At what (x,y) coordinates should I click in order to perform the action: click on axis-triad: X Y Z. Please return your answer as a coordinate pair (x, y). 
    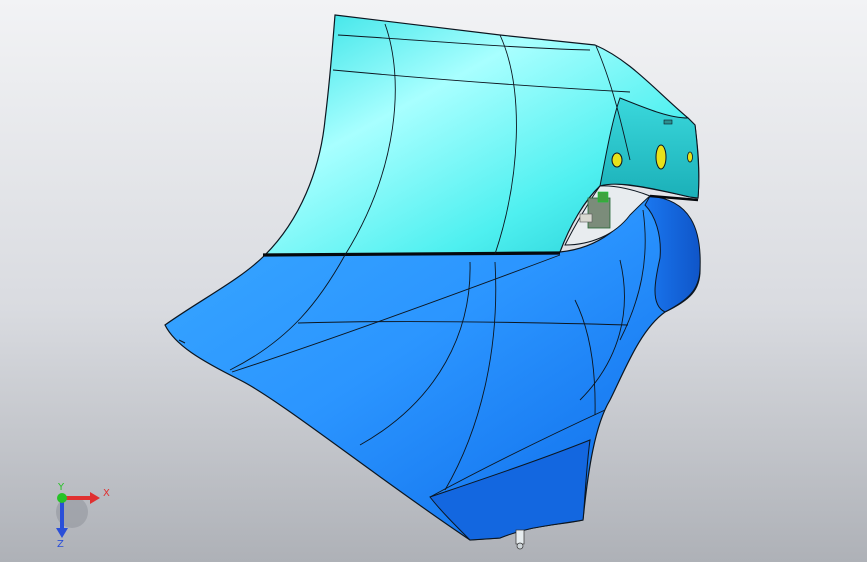
    Looking at the image, I should click on (83, 515).